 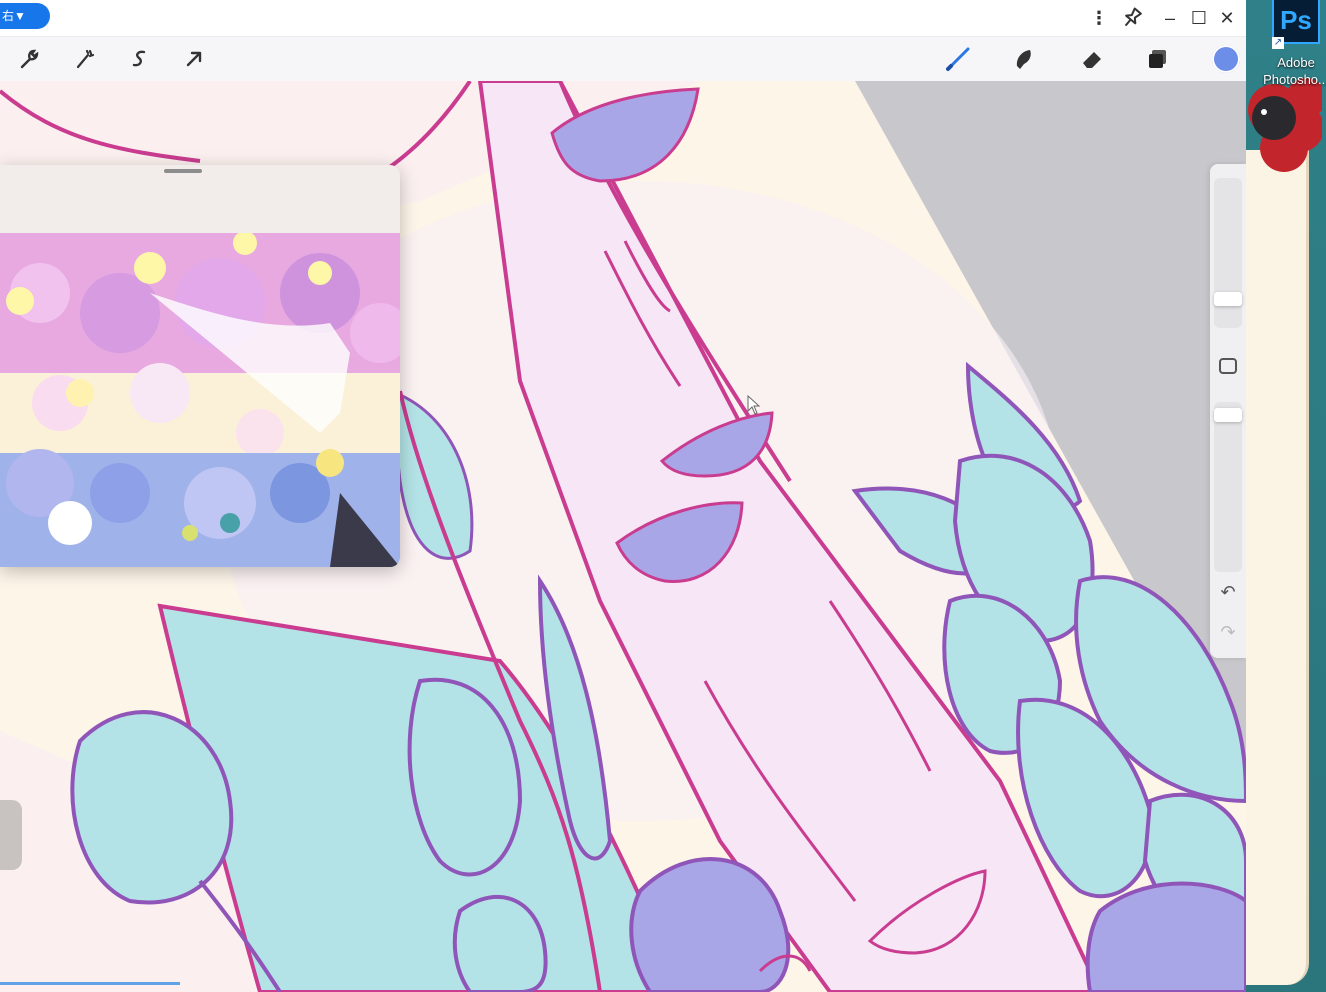 I want to click on progress-line, so click(x=90, y=983).